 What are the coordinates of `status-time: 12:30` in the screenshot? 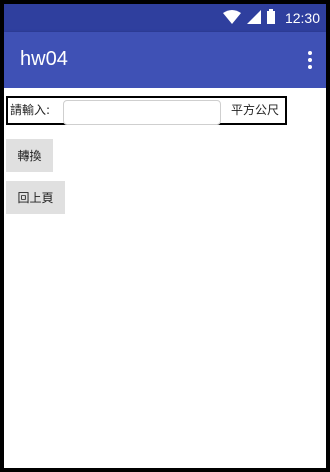 It's located at (302, 18).